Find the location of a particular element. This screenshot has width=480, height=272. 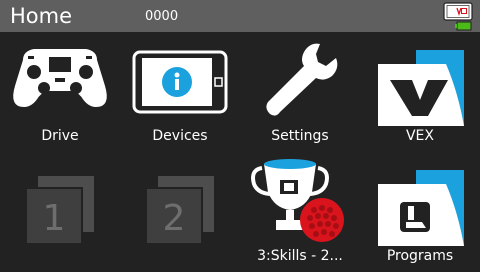

counter-readout: 0000 is located at coordinates (162, 16).